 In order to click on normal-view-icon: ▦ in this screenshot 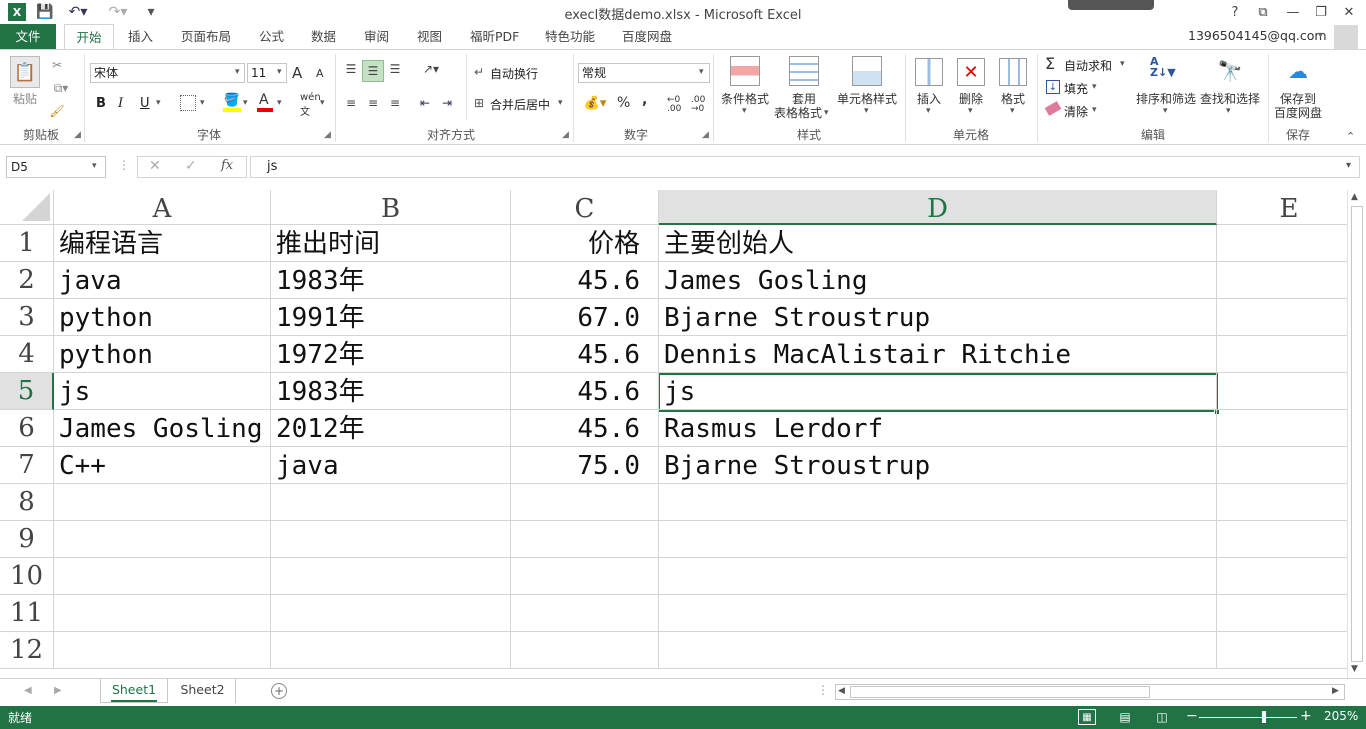, I will do `click(1087, 717)`.